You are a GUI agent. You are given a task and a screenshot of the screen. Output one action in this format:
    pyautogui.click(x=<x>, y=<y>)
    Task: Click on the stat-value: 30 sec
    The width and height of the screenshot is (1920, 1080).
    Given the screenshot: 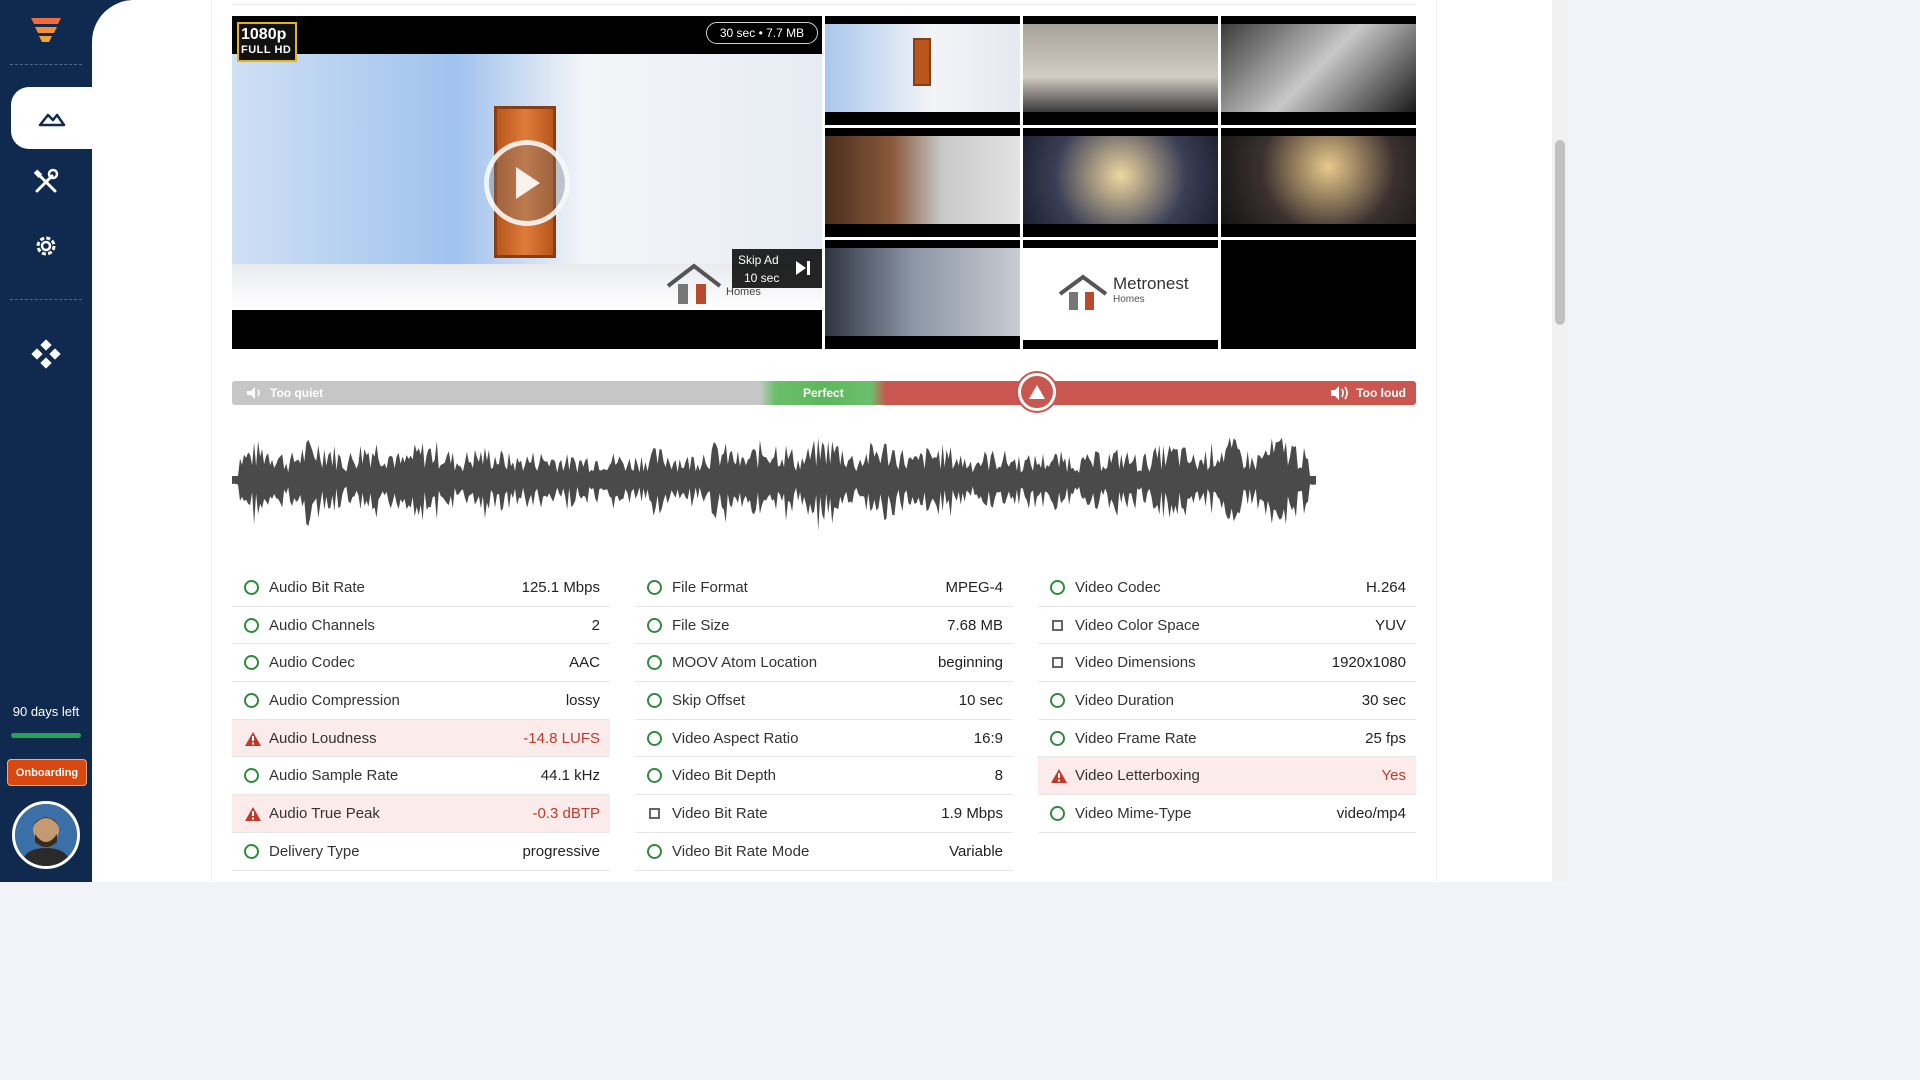 What is the action you would take?
    pyautogui.click(x=1383, y=700)
    